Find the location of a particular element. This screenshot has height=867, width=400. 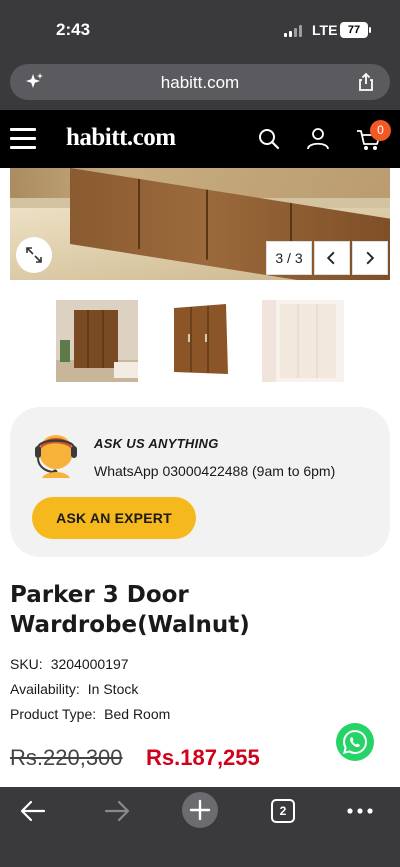

signal-icon is located at coordinates (294, 31).